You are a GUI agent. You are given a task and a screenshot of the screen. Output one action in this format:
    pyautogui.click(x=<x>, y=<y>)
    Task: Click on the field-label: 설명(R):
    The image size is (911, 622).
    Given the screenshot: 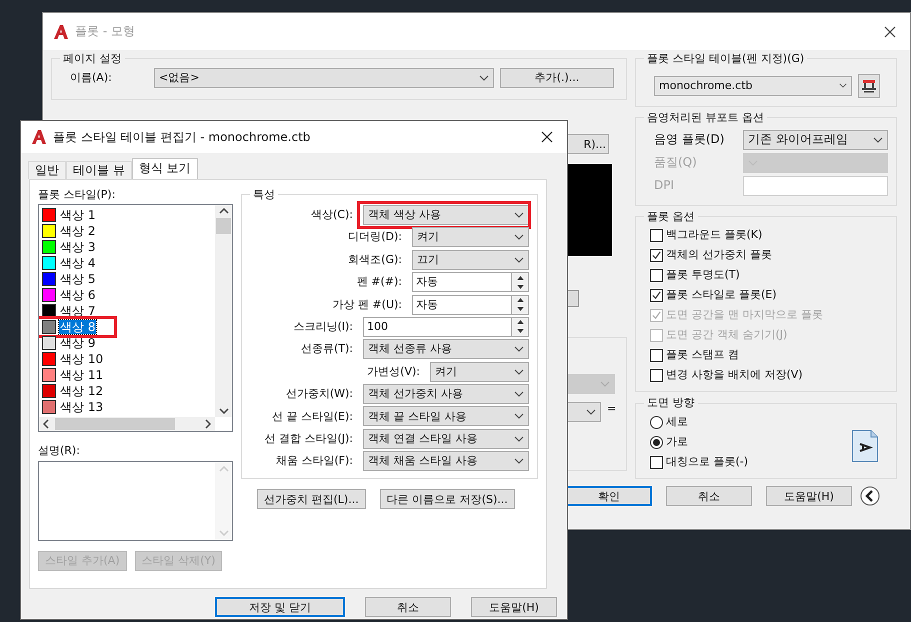 What is the action you would take?
    pyautogui.click(x=59, y=451)
    